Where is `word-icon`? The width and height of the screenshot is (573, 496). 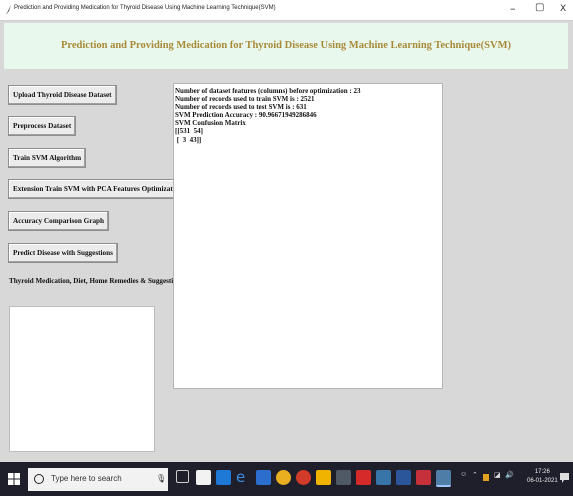 word-icon is located at coordinates (403, 477).